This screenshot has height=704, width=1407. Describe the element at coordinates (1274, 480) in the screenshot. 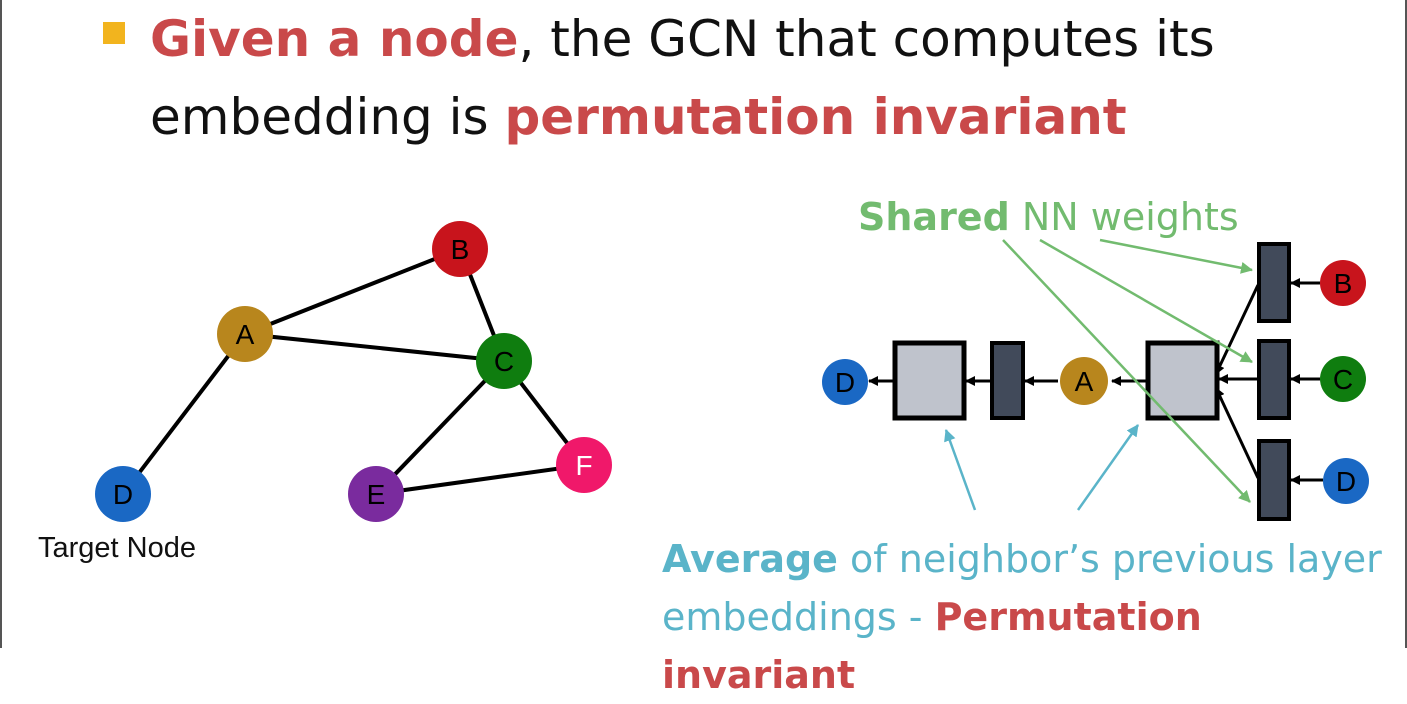

I see `weight-bar-d` at that location.